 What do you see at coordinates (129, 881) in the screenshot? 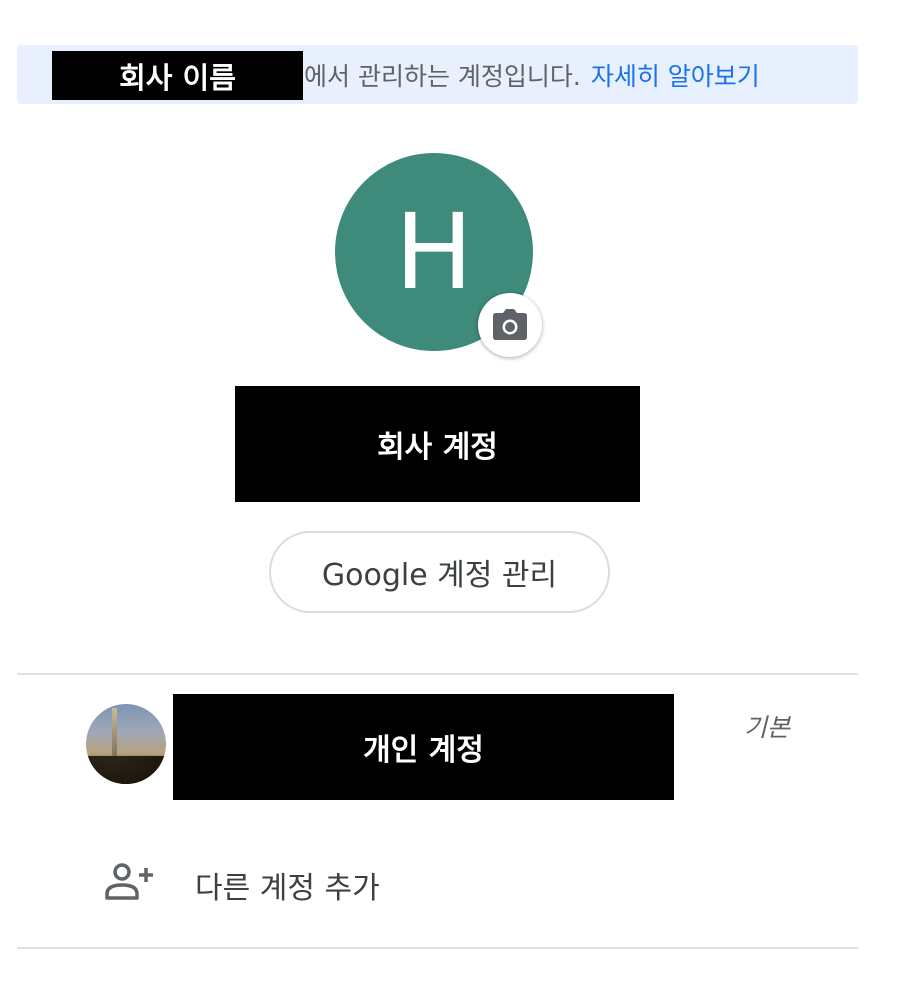
I see `person-add-icon` at bounding box center [129, 881].